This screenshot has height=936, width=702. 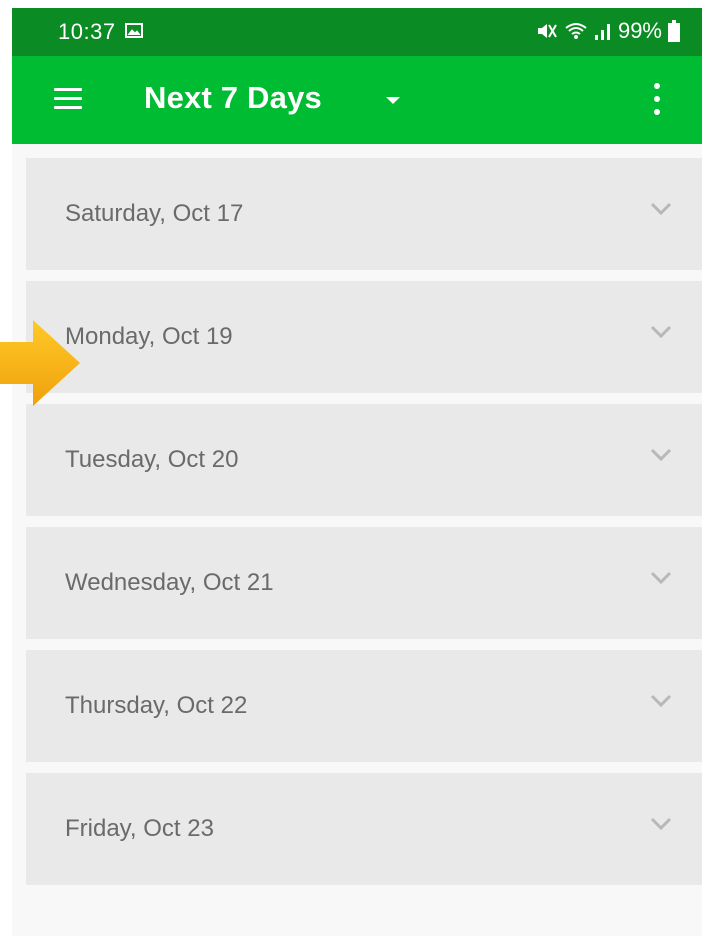 I want to click on day-item-thursday: Thursday, Oct 22, so click(x=364, y=706).